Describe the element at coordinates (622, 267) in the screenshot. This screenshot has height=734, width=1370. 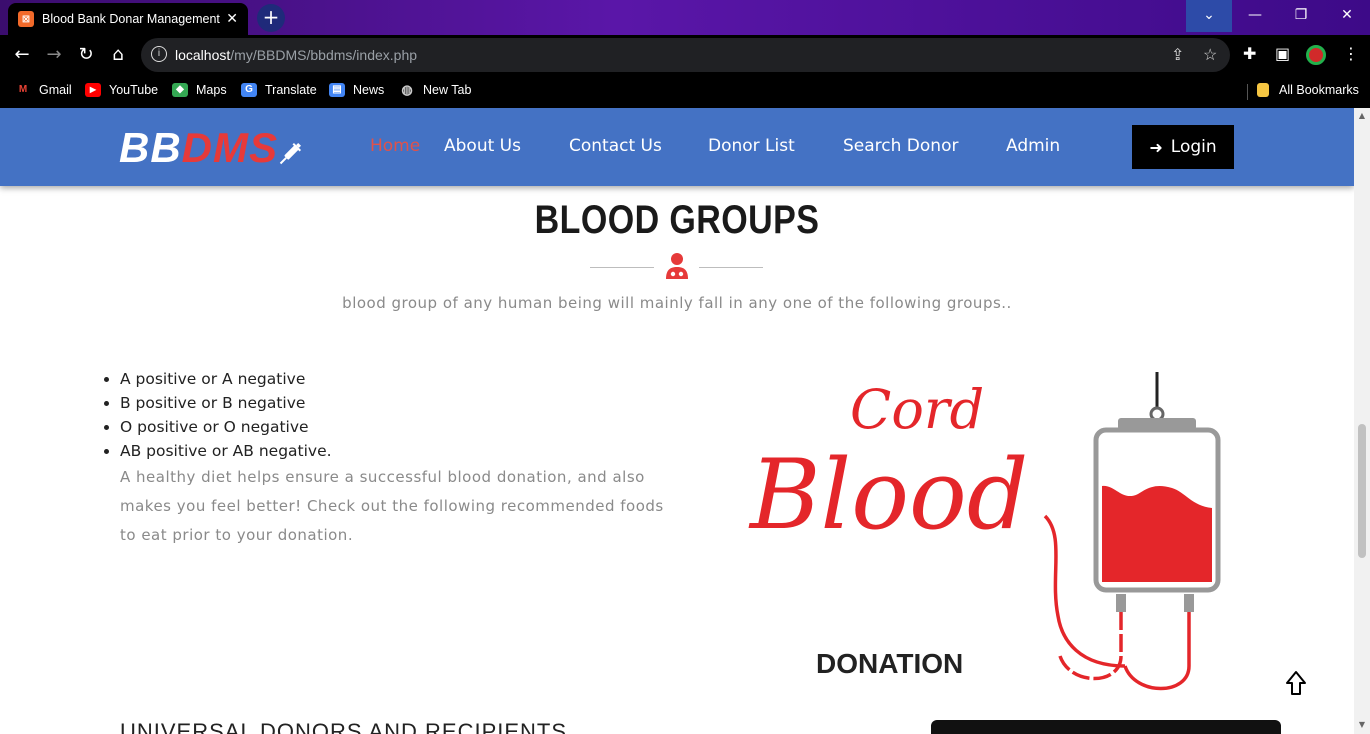
I see `title-divider-left` at that location.